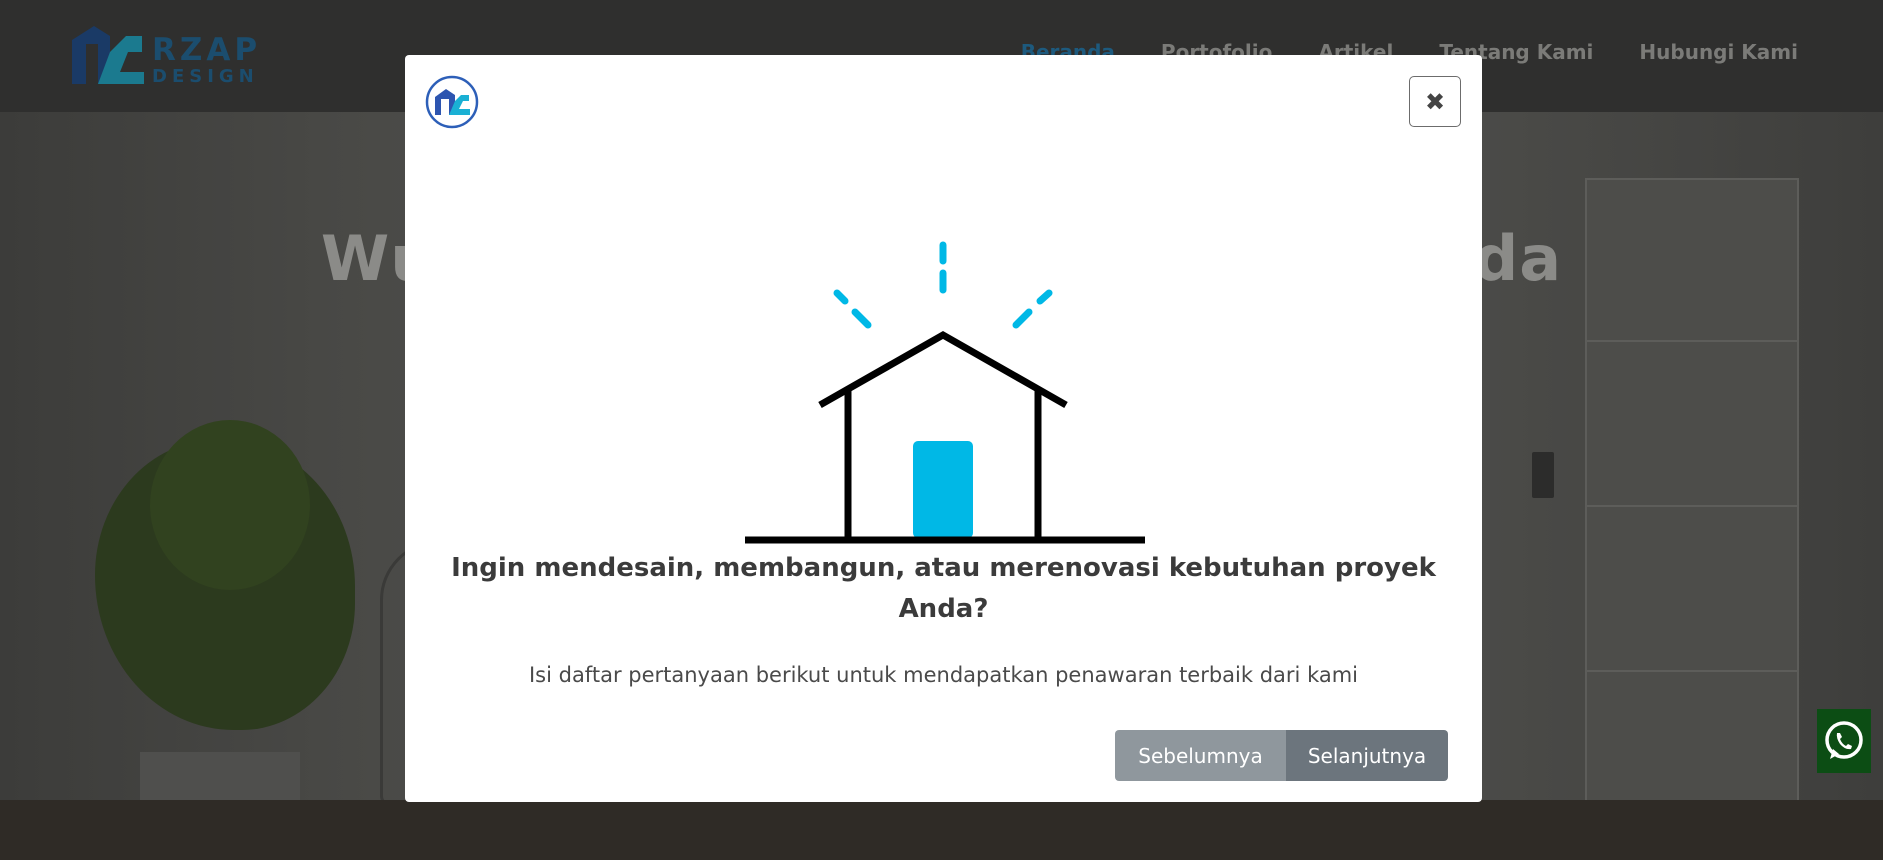 The image size is (1883, 860). I want to click on house-illustration-icon, so click(945, 392).